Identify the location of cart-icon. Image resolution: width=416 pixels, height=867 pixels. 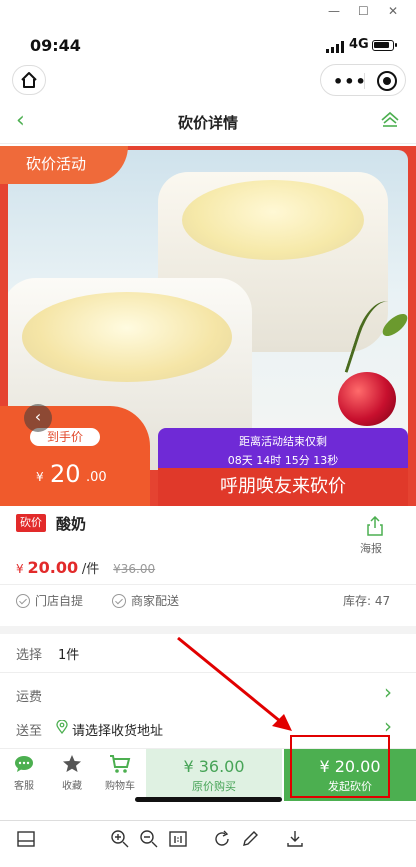
(120, 764).